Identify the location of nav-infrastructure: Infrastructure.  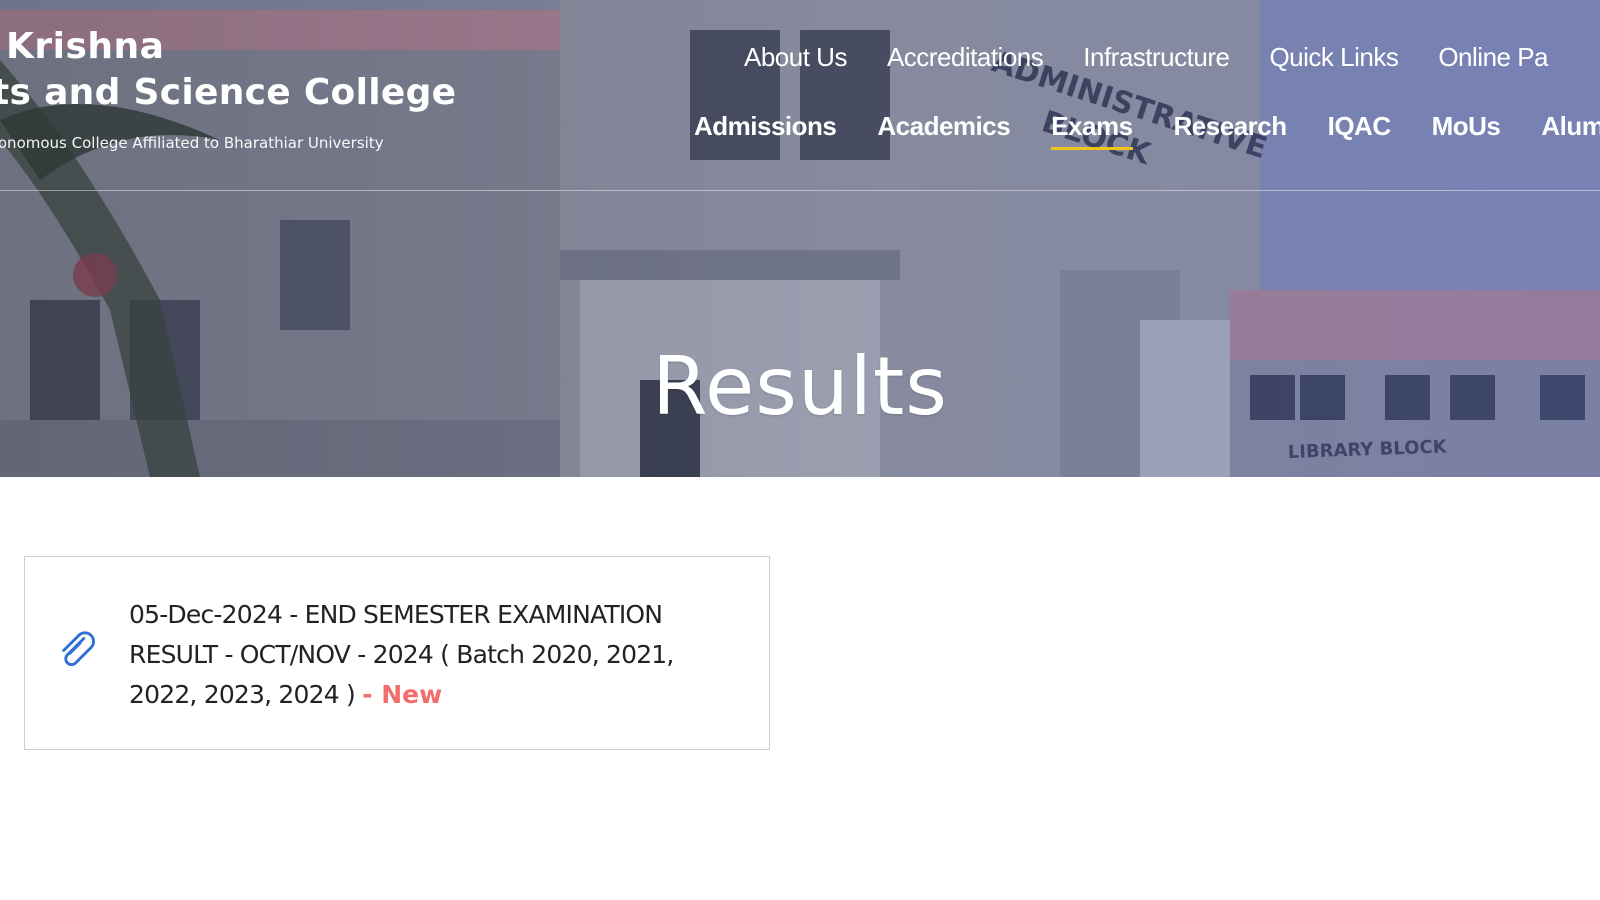
(1156, 57).